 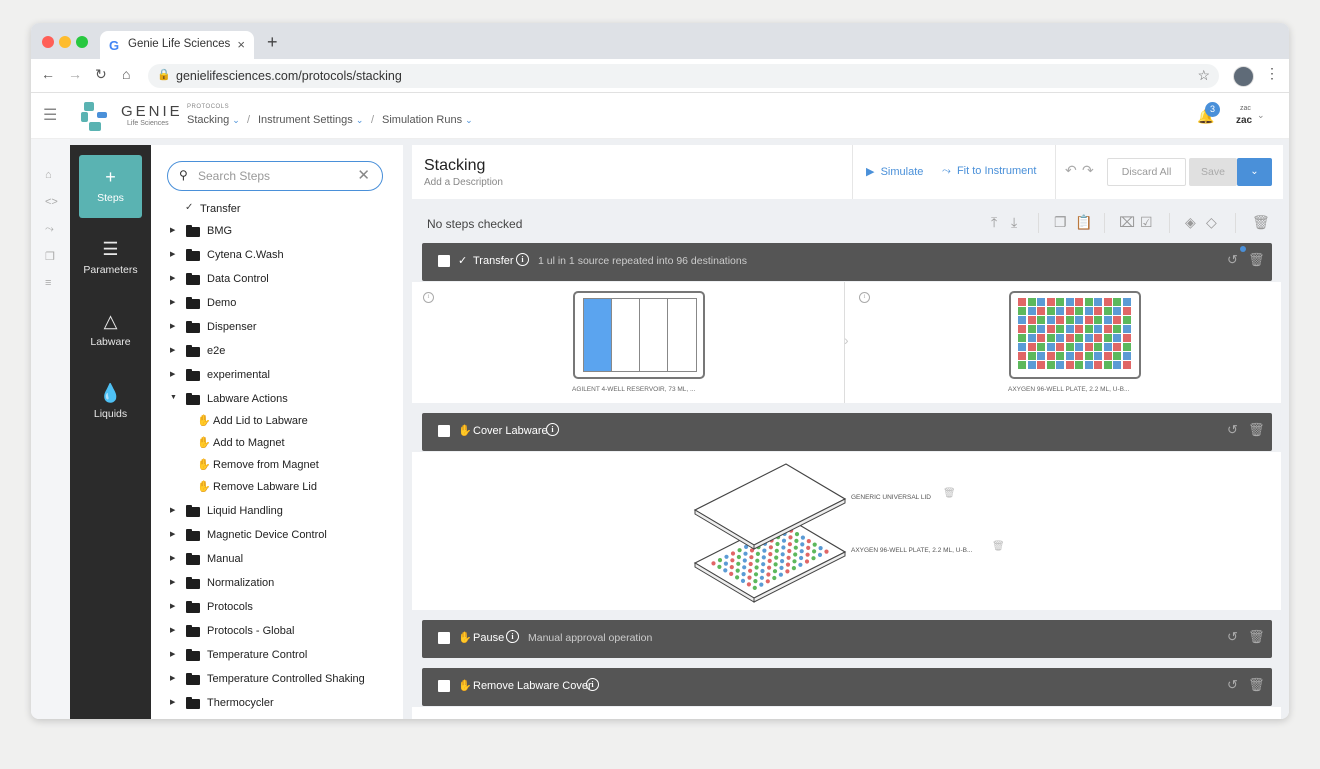 I want to click on close-window-dot, so click(x=48, y=42).